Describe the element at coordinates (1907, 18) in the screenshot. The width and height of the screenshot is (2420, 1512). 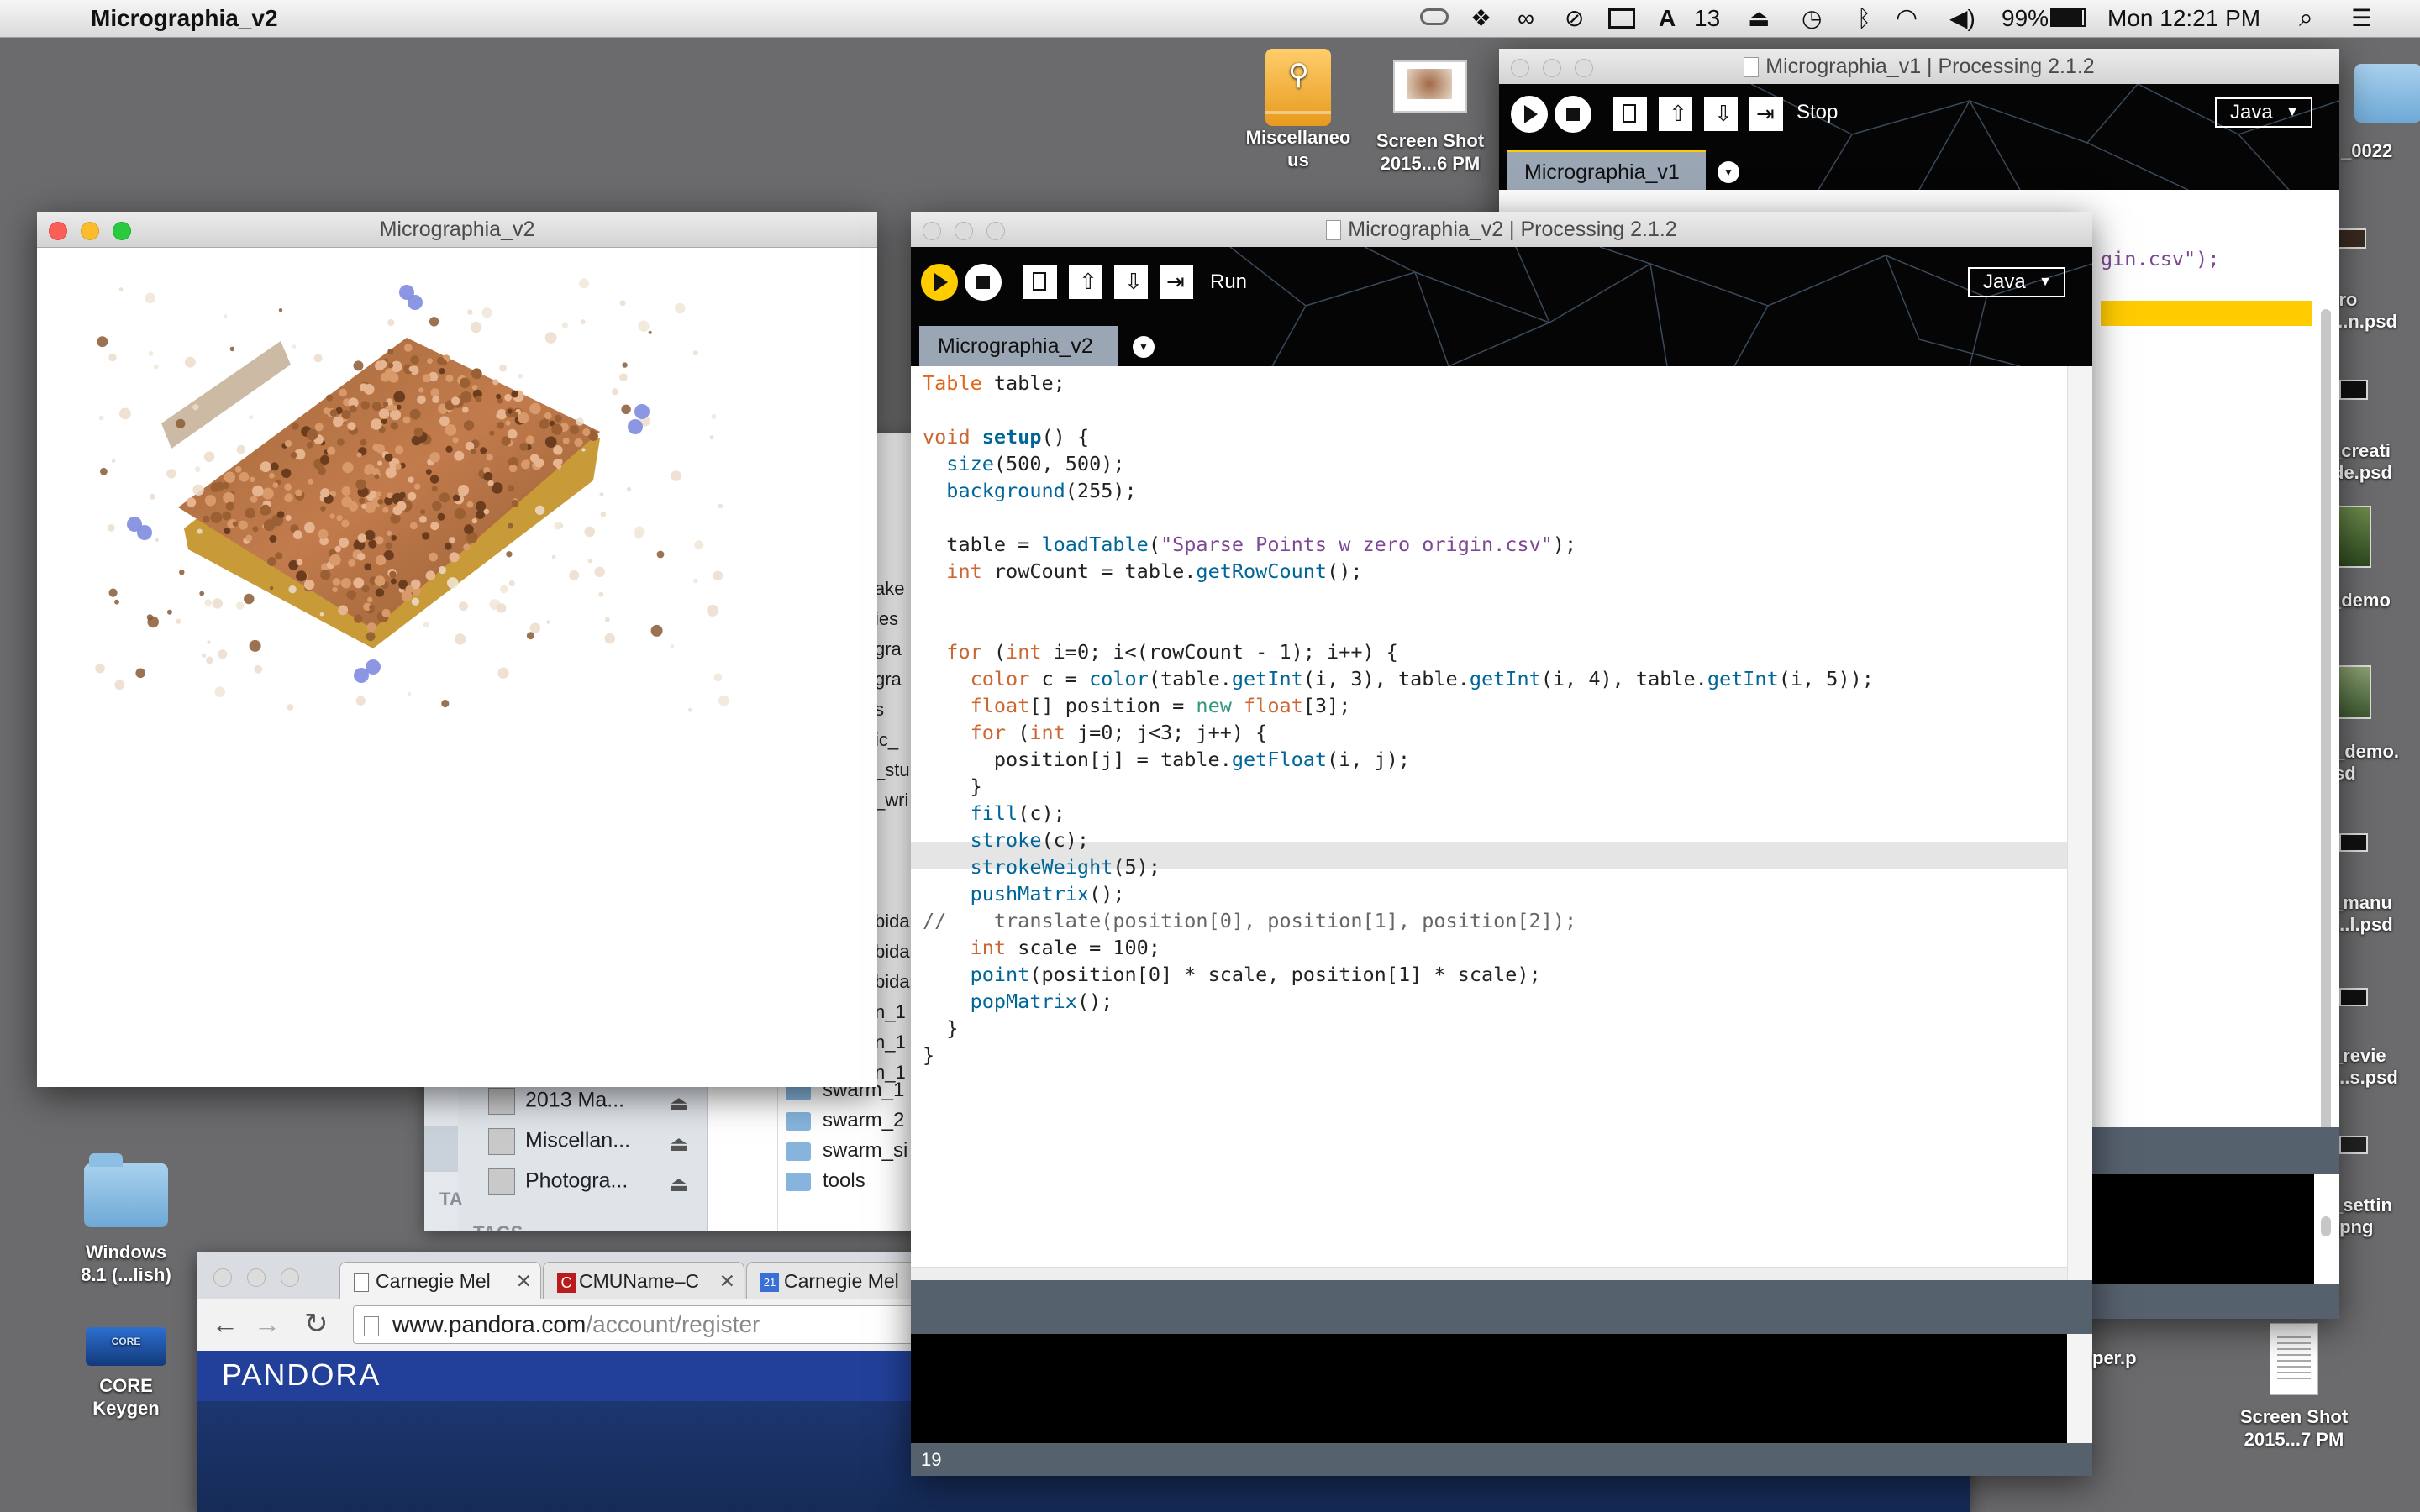
I see `wifi-icon: ◠` at that location.